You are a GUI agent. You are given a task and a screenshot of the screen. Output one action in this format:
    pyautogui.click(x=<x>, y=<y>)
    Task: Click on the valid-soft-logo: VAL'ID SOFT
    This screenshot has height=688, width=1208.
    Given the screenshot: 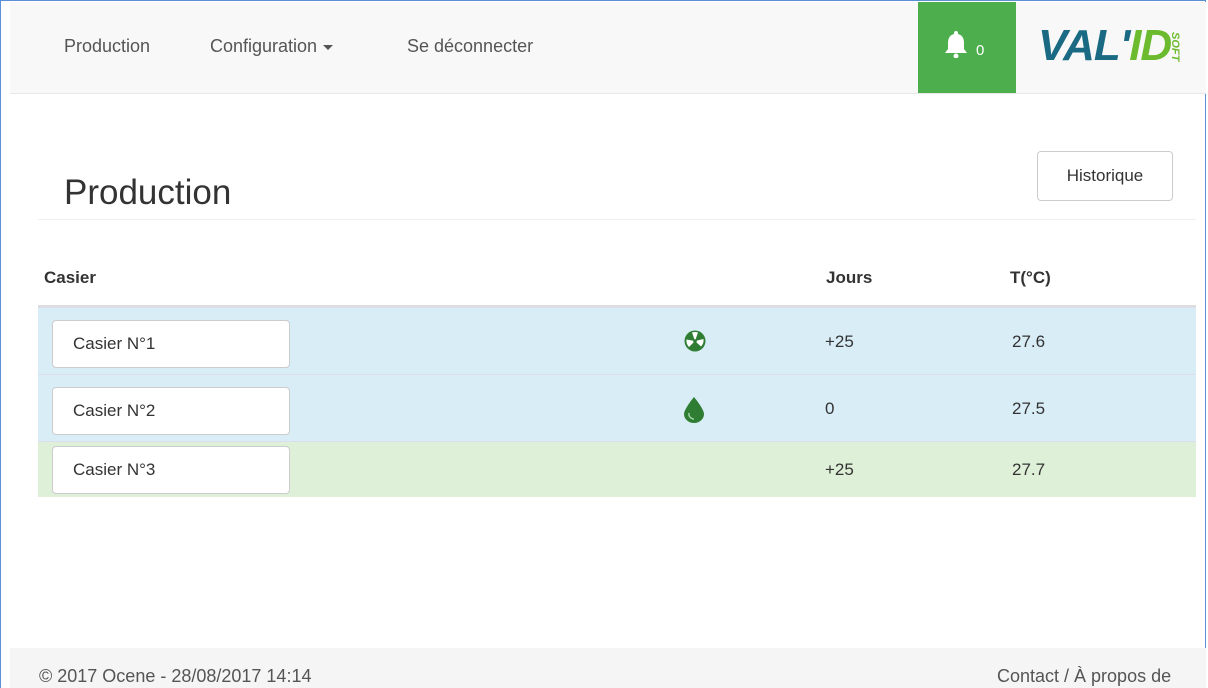 What is the action you would take?
    pyautogui.click(x=1109, y=45)
    